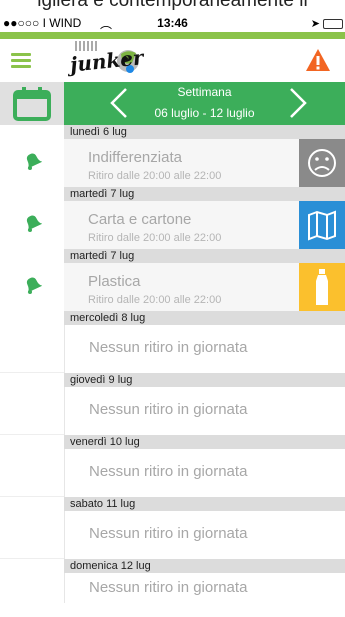 The width and height of the screenshot is (345, 617). What do you see at coordinates (333, 23) in the screenshot?
I see `battery-icon` at bounding box center [333, 23].